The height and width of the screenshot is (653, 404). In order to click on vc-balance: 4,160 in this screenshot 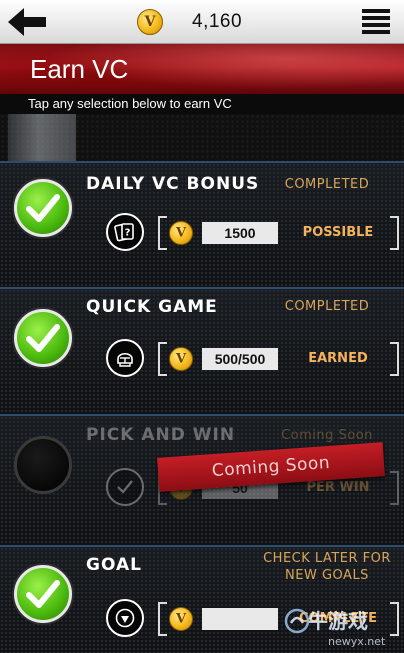, I will do `click(217, 21)`.